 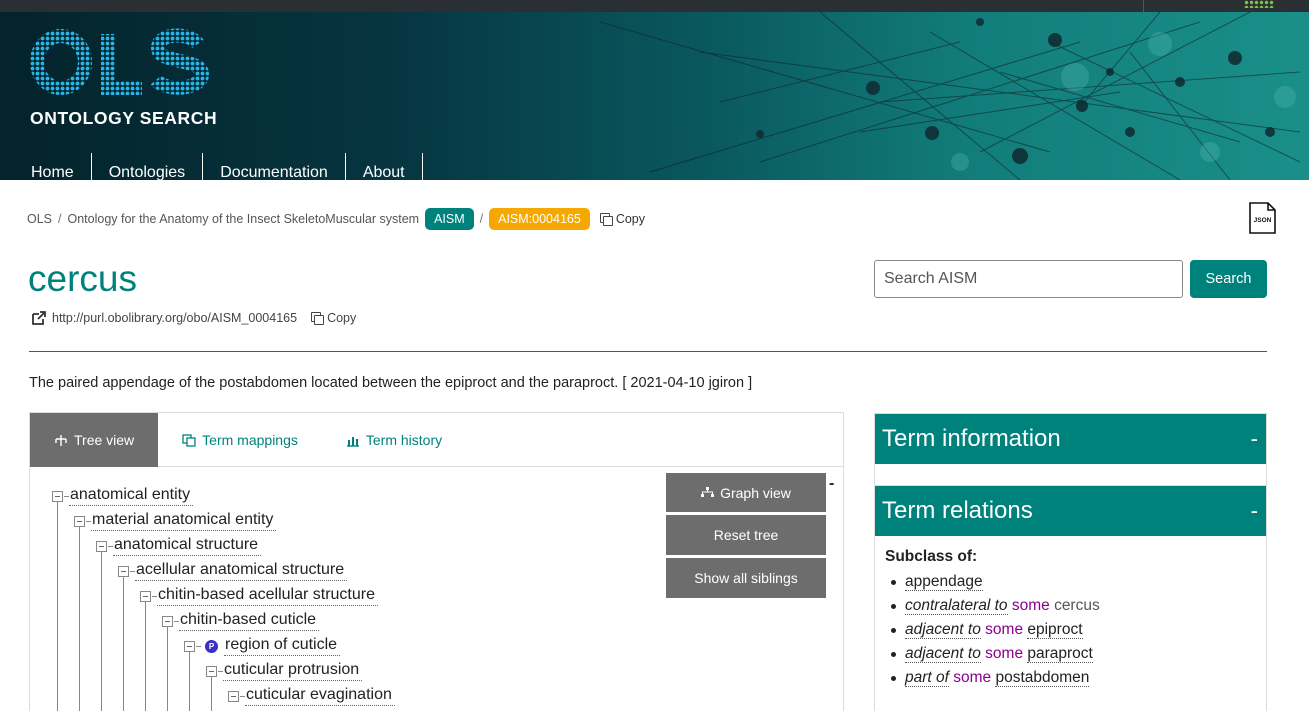 I want to click on search-input, so click(x=1028, y=279).